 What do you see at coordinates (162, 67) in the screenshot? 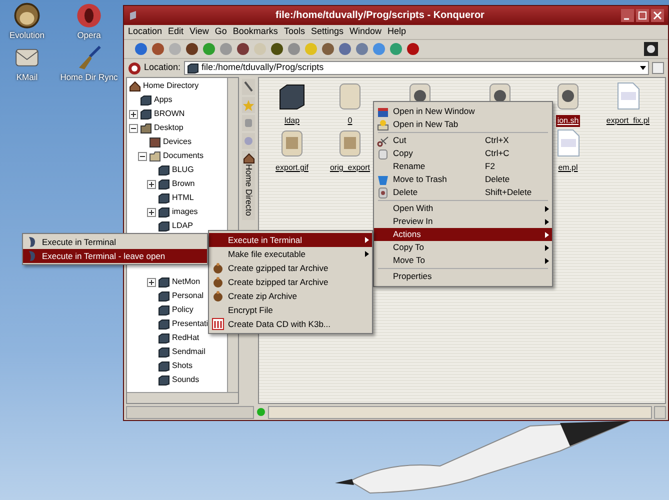
I see `location-label: Location:` at bounding box center [162, 67].